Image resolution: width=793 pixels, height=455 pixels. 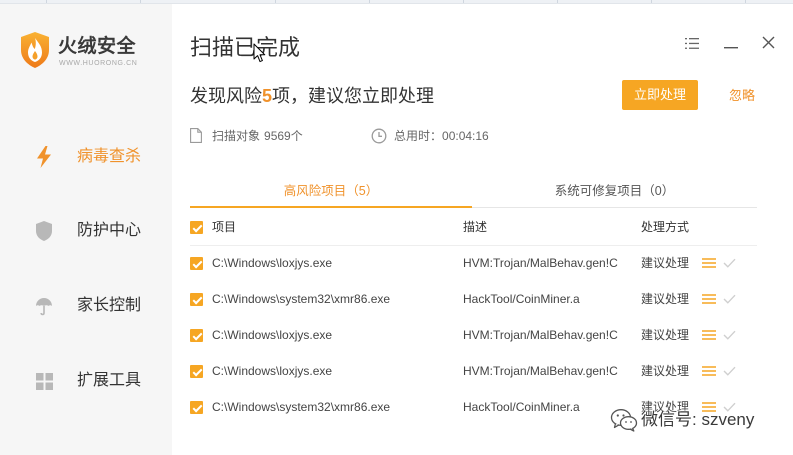 I want to click on ignore-link: 忽略, so click(x=742, y=96).